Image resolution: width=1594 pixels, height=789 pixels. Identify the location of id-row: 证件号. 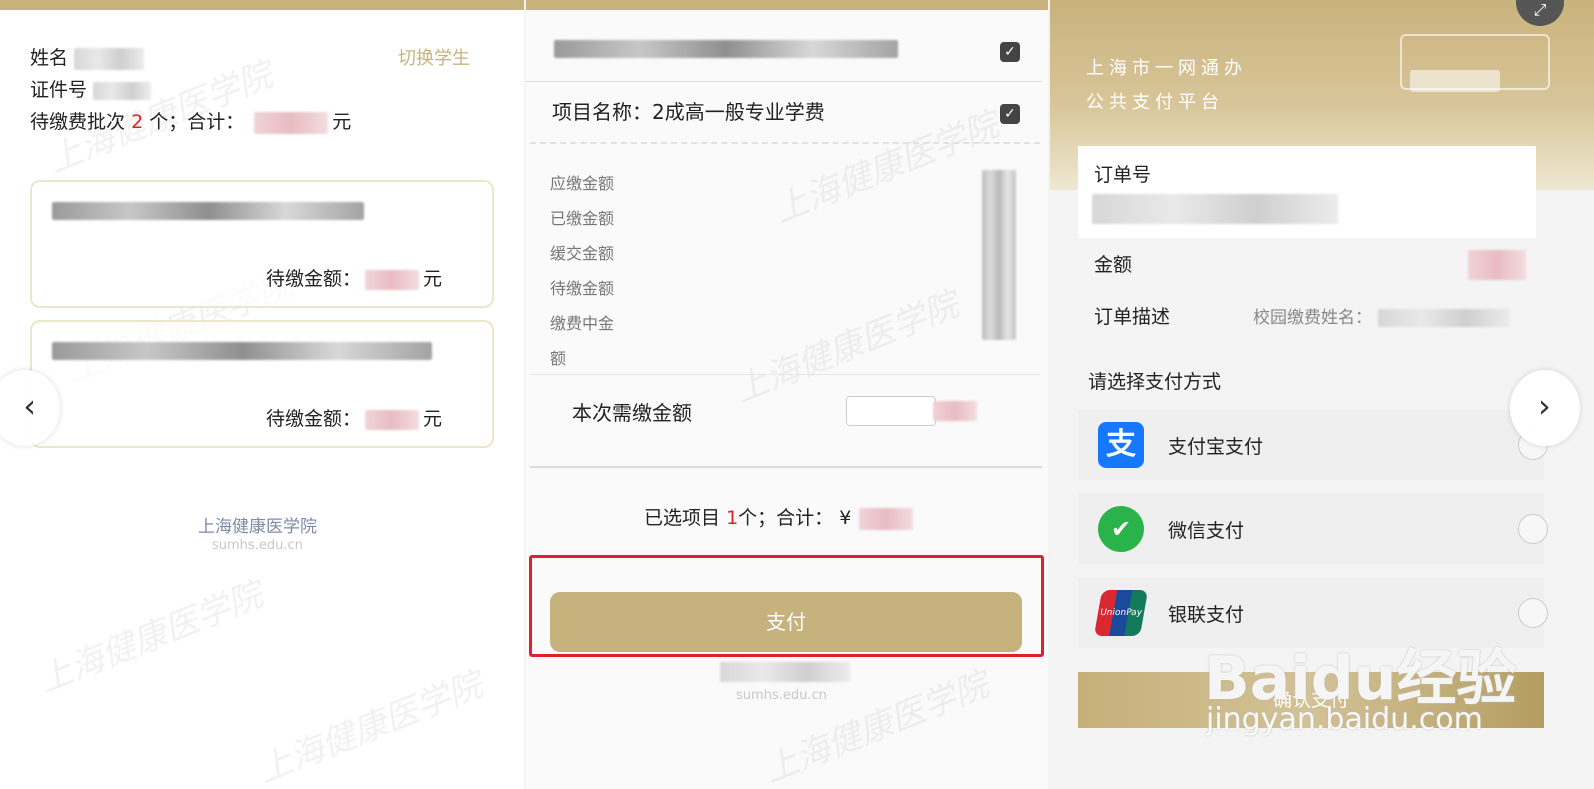
(190, 90).